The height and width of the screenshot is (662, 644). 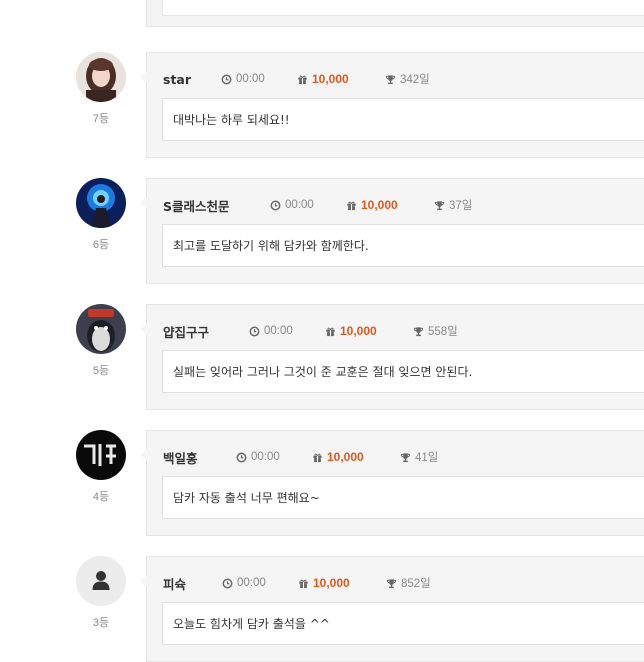 I want to click on days-stat: 41일, so click(x=419, y=457).